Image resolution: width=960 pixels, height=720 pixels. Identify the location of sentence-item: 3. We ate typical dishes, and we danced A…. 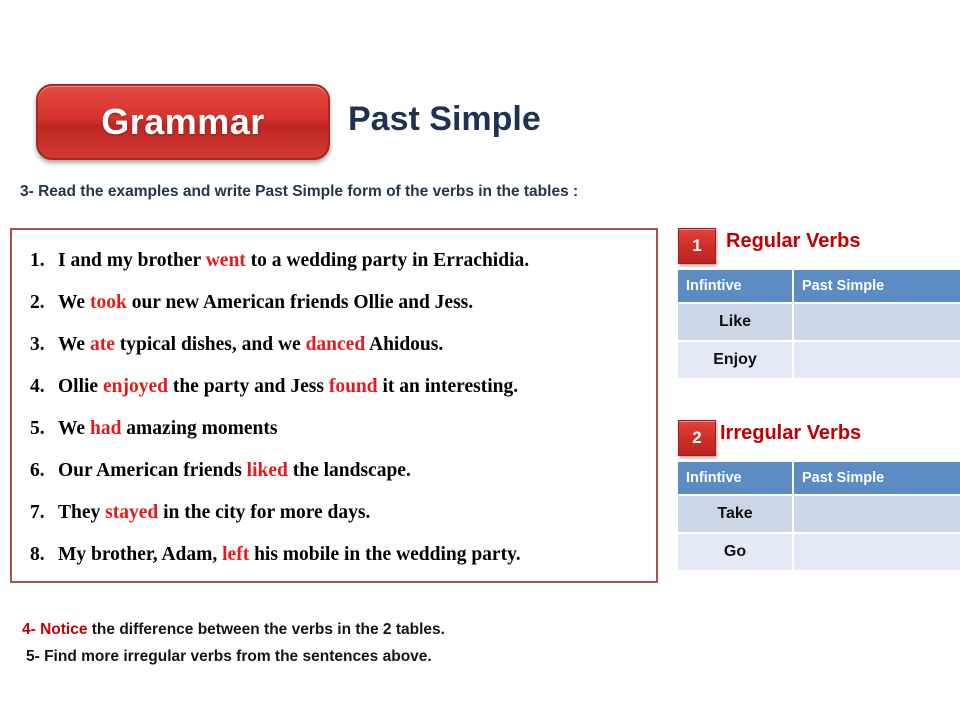
(334, 345).